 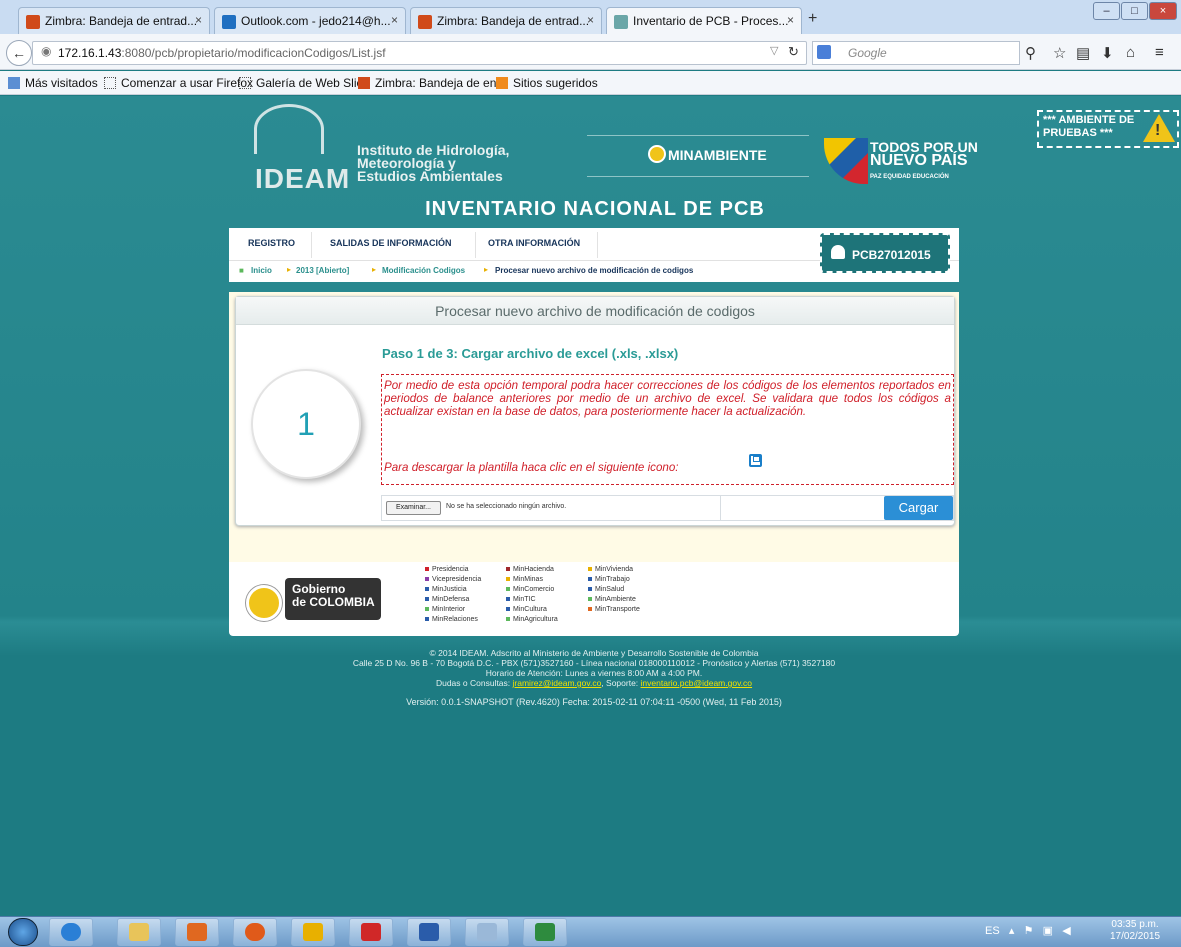 I want to click on taskbar-explorer, so click(x=139, y=932).